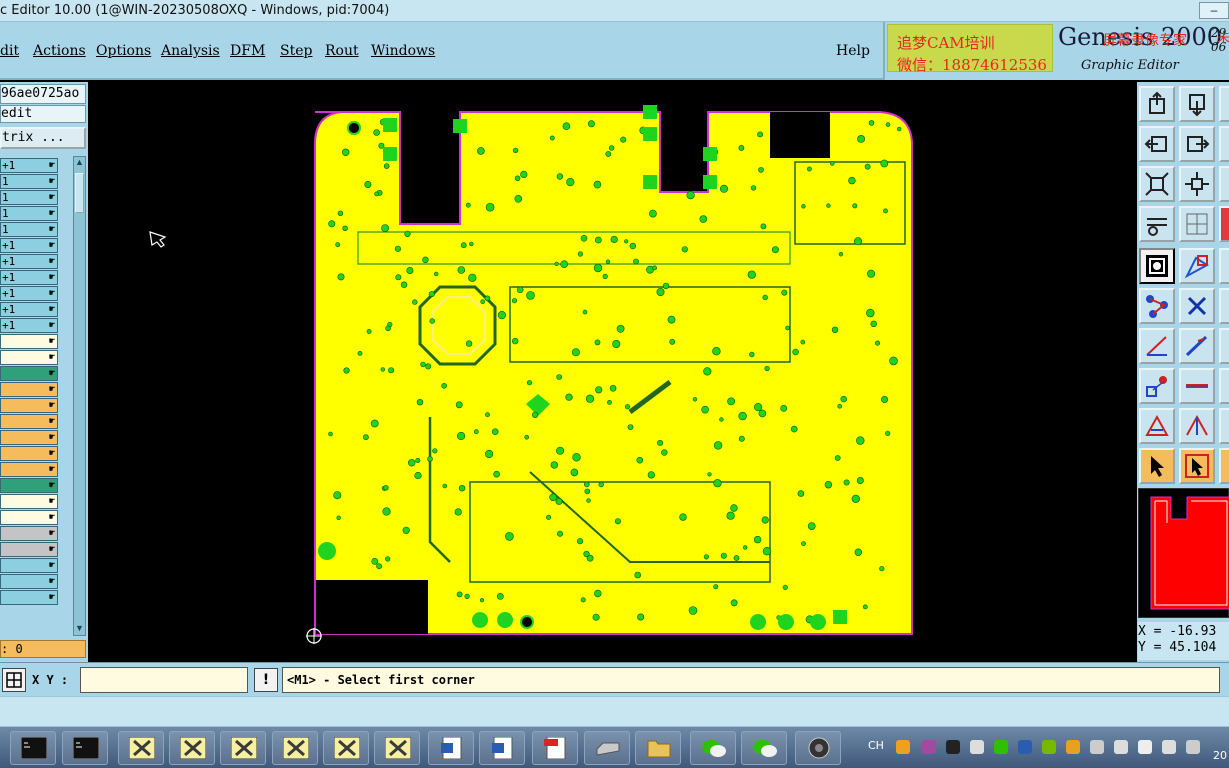  I want to click on layer-row: 1 ☛, so click(29, 197).